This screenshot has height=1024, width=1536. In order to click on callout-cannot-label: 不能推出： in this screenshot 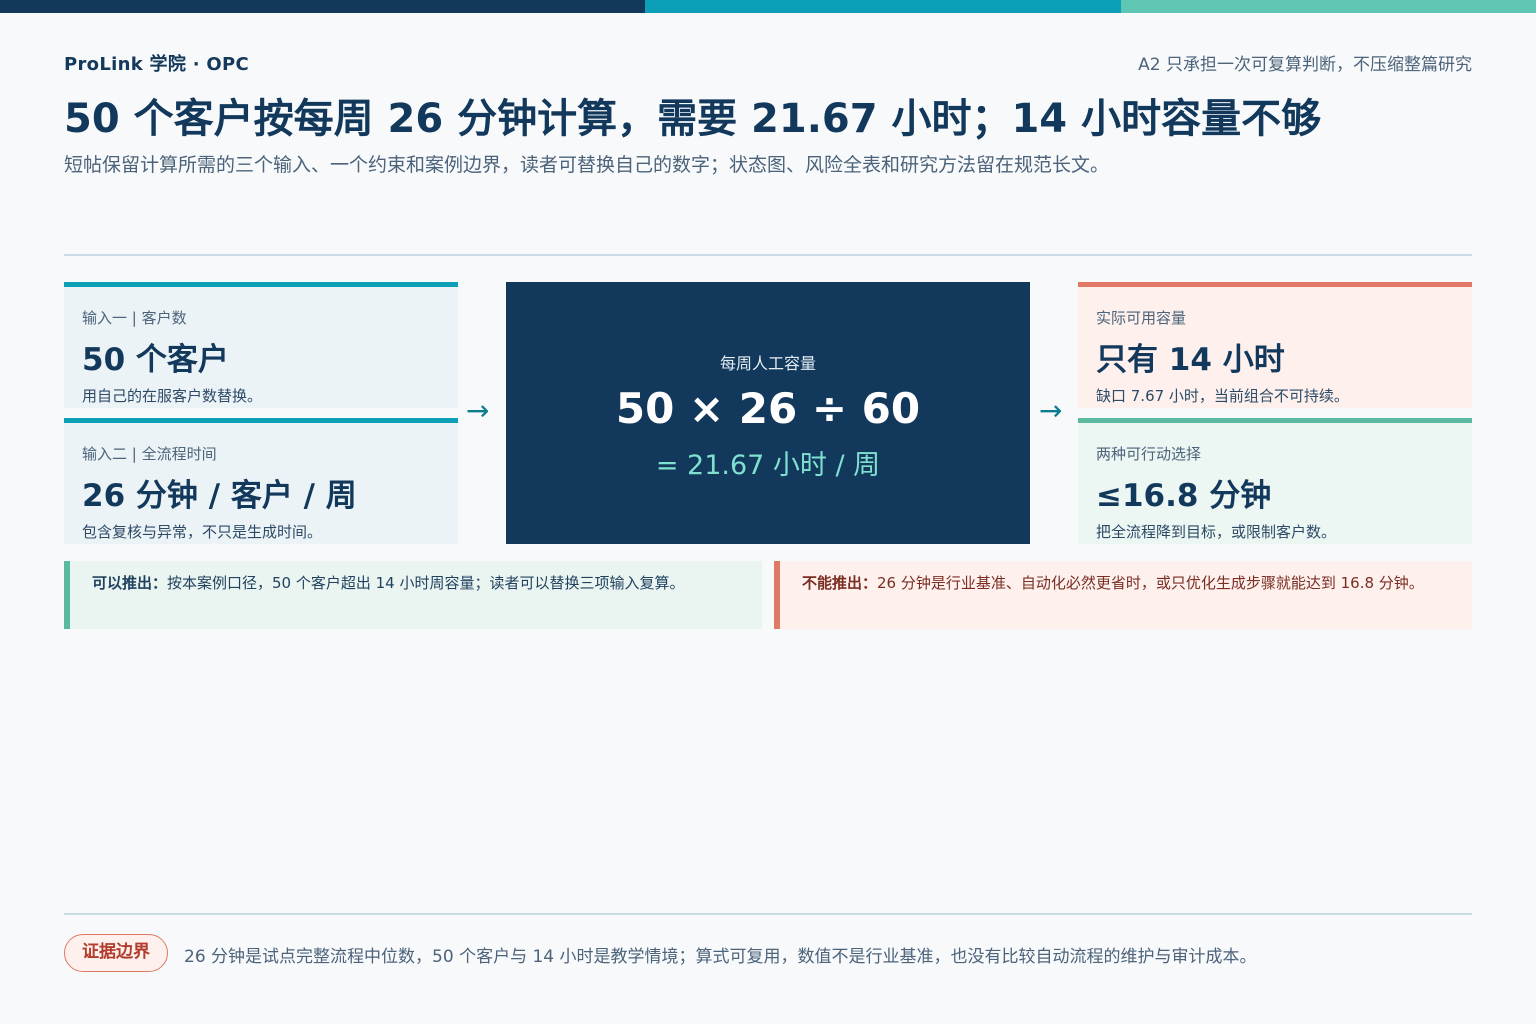, I will do `click(840, 583)`.